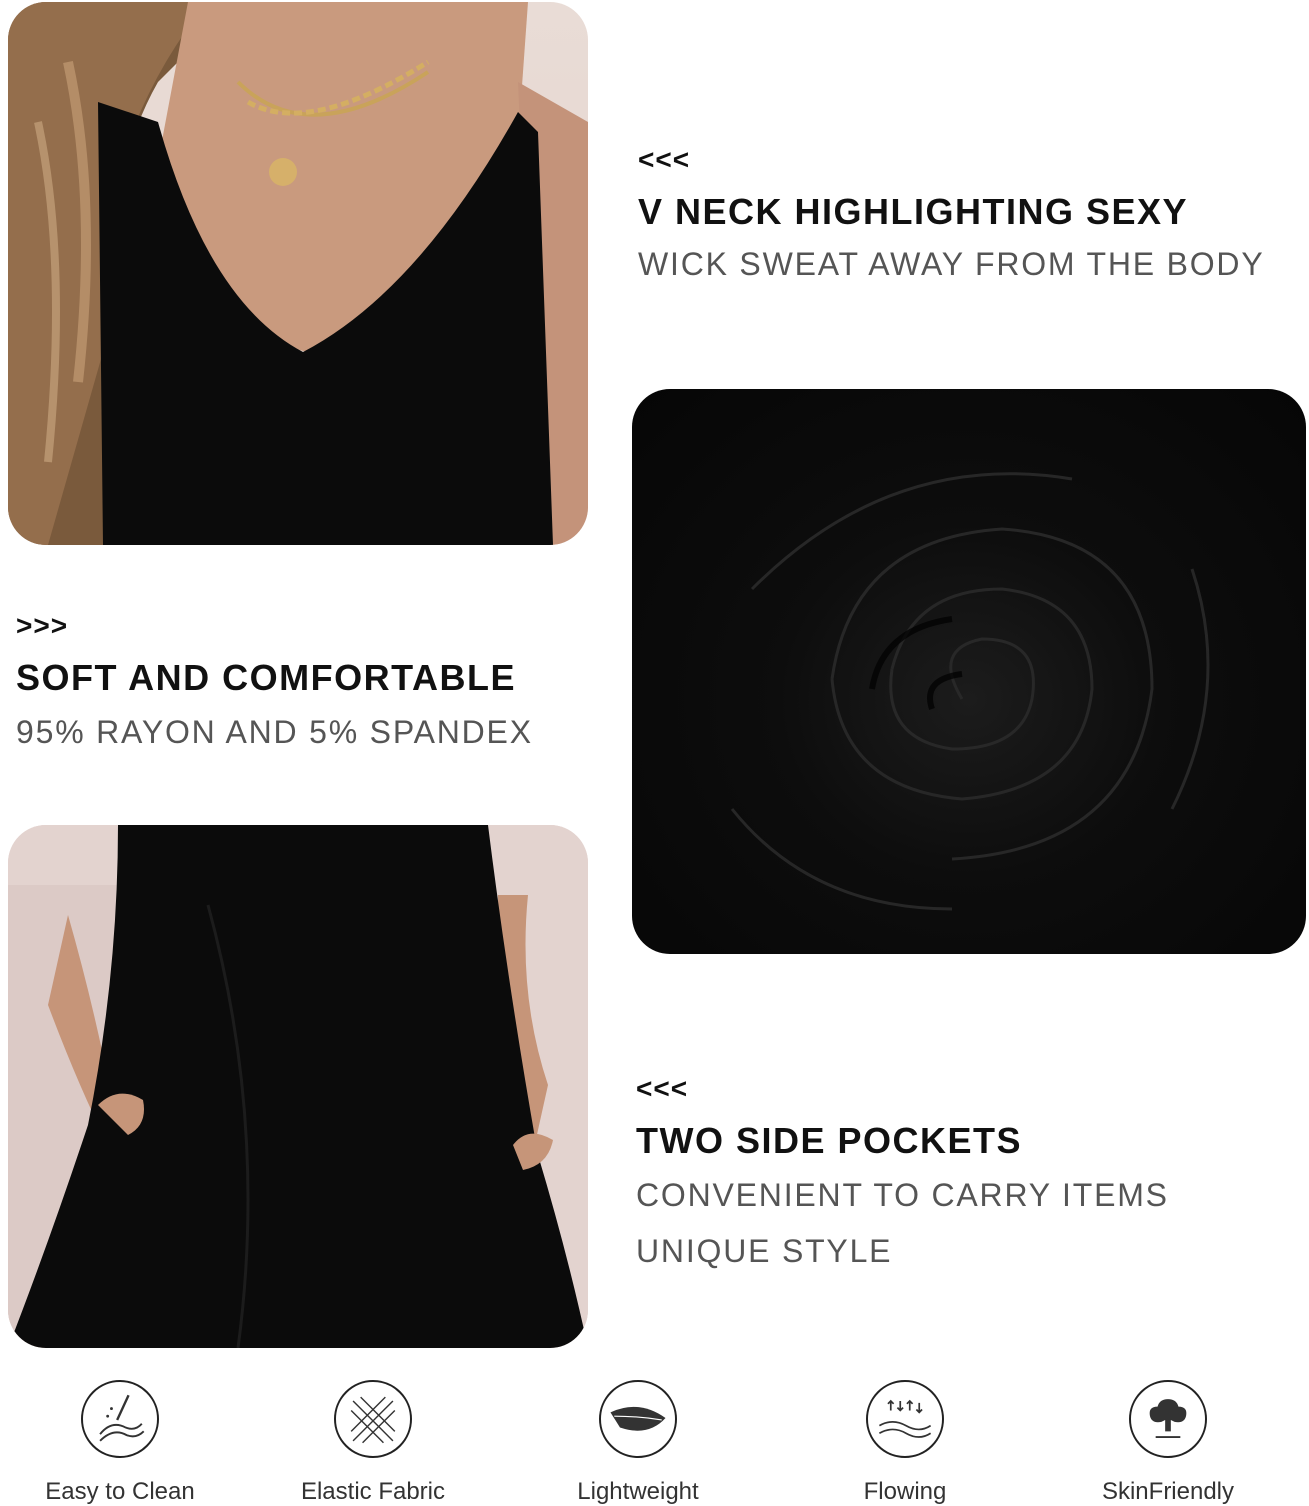 This screenshot has width=1309, height=1506. I want to click on feature-label: Easy to Clean, so click(120, 1491).